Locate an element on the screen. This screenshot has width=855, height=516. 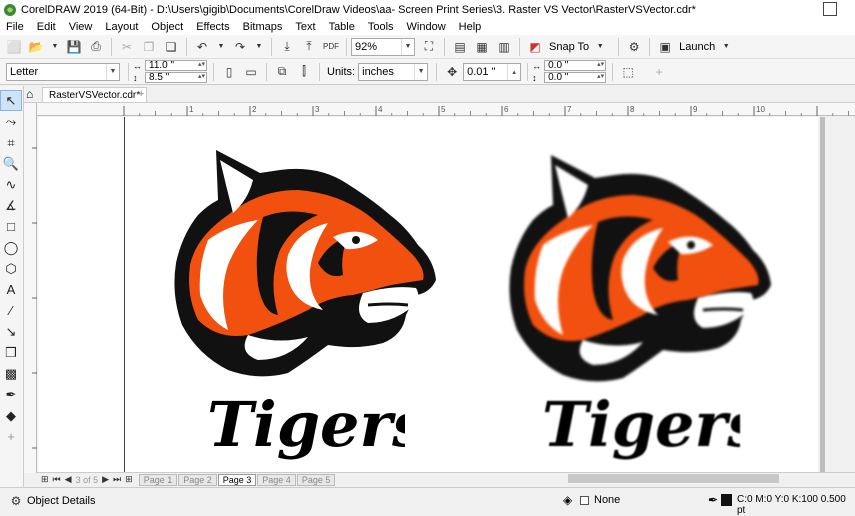
copy-icon: ❐ is located at coordinates (149, 47).